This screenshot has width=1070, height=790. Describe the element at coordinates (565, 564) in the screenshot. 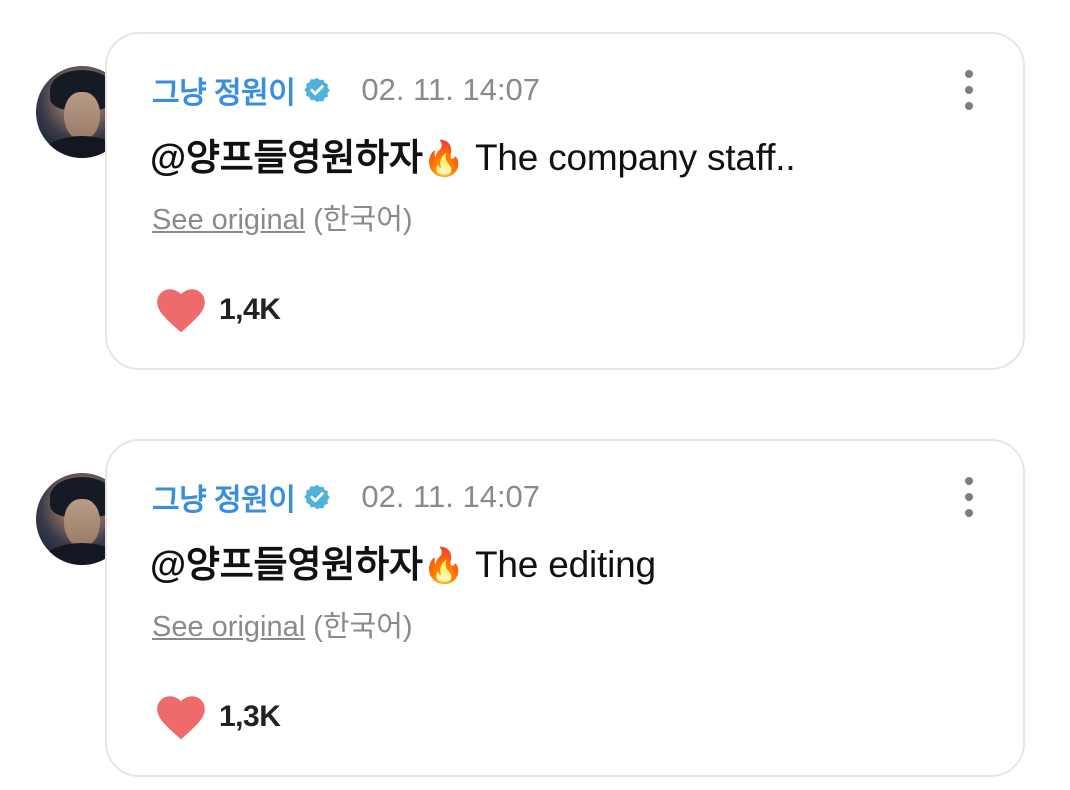

I see `comment-body: The editing` at that location.